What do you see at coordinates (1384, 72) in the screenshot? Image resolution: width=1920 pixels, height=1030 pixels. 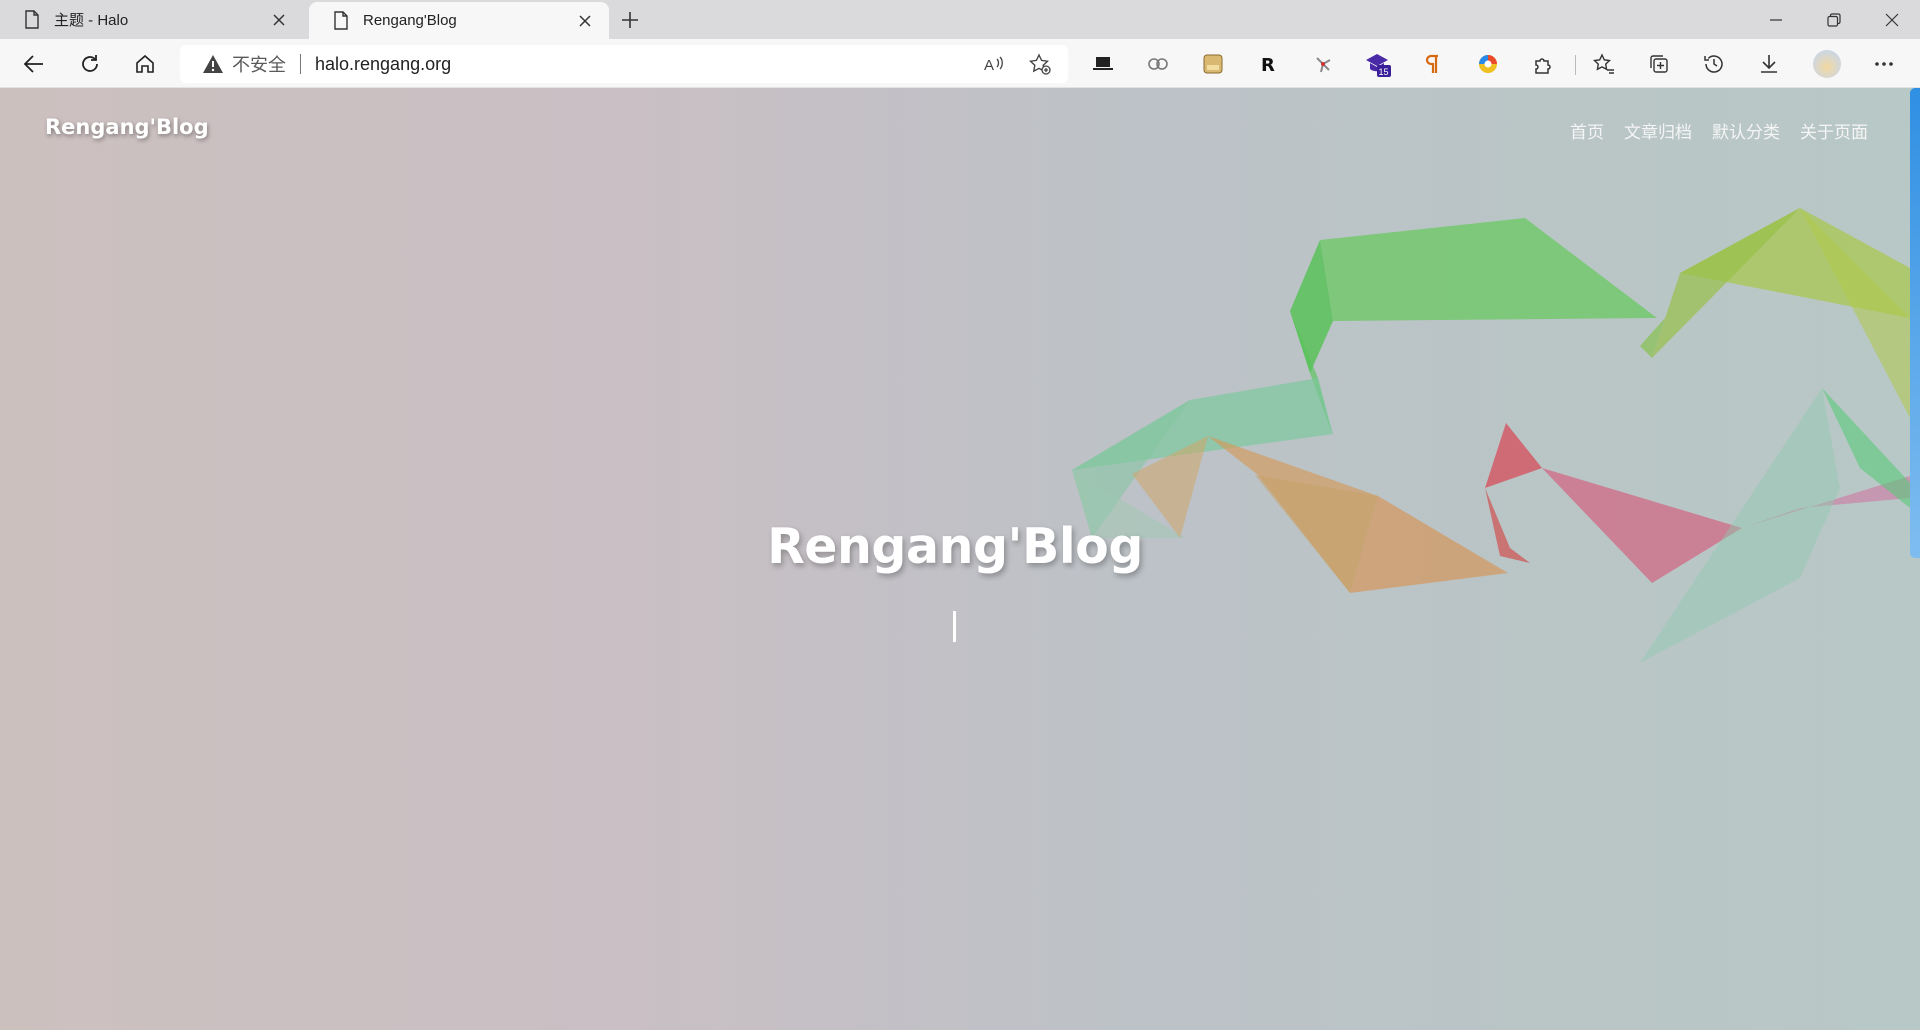 I see `extension-badge: 15` at bounding box center [1384, 72].